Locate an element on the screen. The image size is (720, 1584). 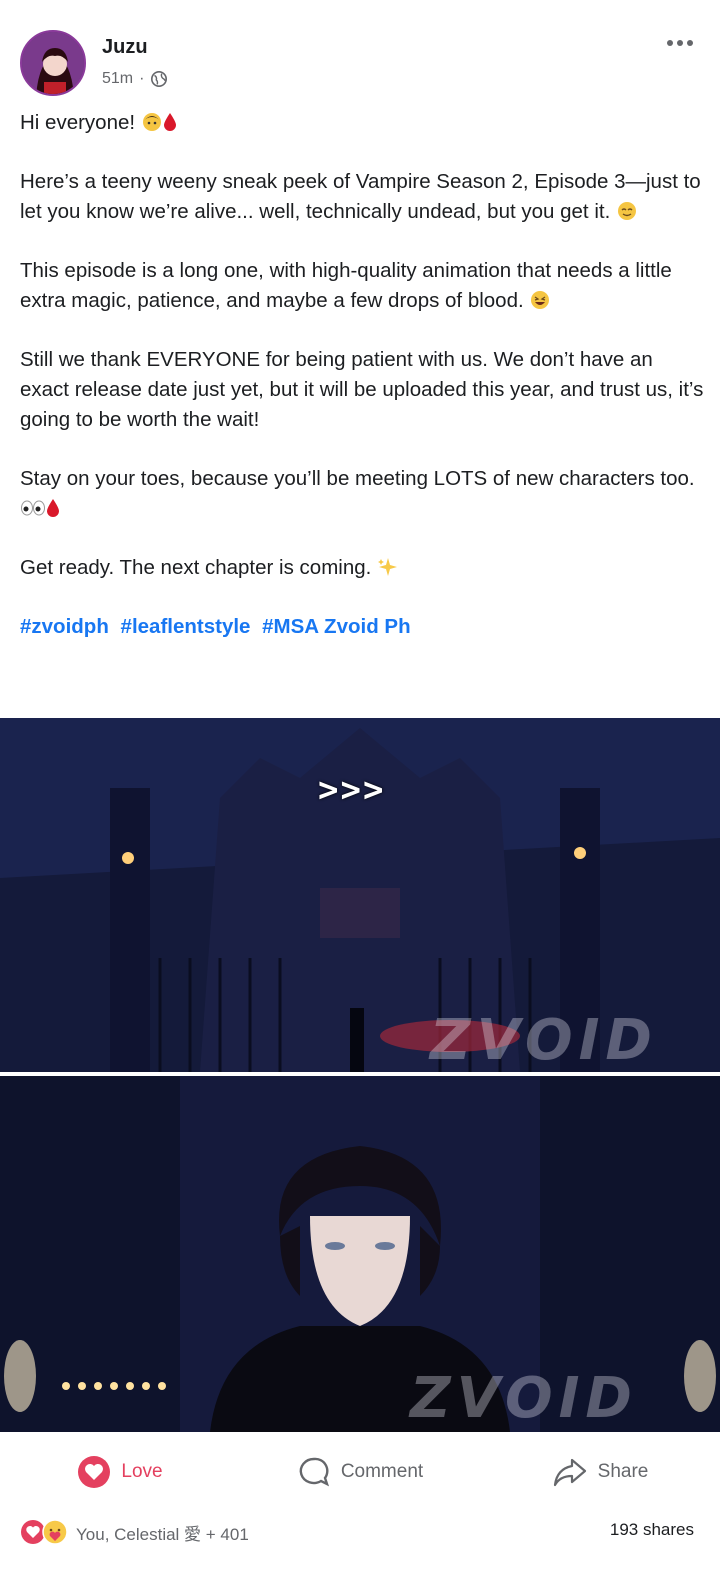
more-options-icon is located at coordinates (680, 43).